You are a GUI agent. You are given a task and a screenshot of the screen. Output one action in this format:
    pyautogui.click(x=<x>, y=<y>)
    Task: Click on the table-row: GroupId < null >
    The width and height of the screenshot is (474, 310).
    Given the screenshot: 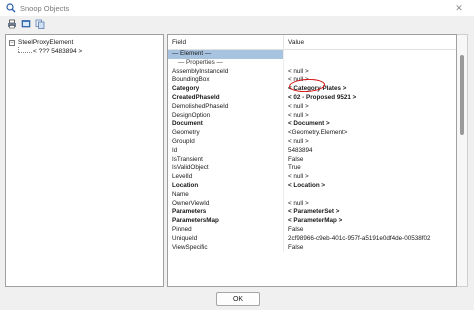 What is the action you would take?
    pyautogui.click(x=312, y=142)
    